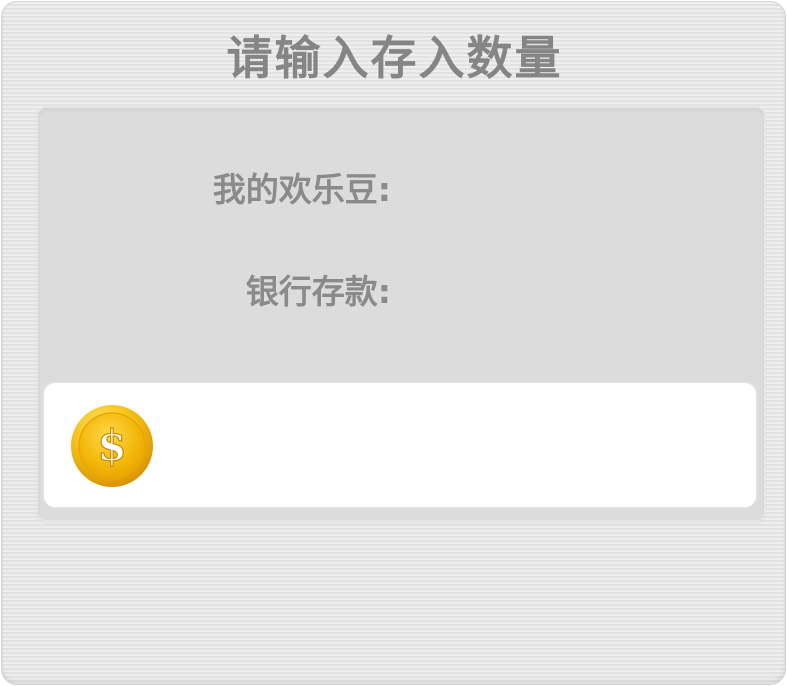 This screenshot has width=787, height=686. I want to click on my-beans-label: 我的欢乐豆:, so click(301, 189).